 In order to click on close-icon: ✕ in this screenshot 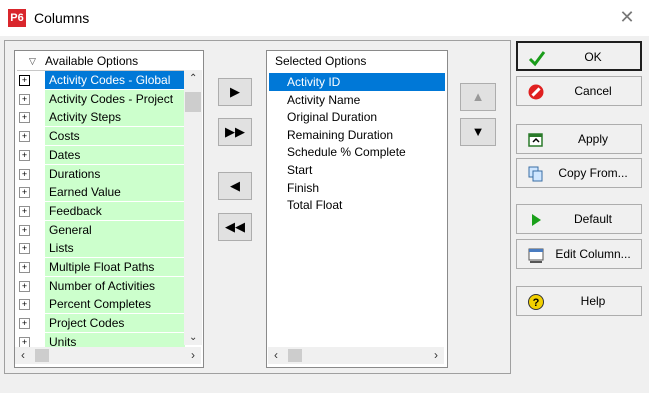, I will do `click(627, 17)`.